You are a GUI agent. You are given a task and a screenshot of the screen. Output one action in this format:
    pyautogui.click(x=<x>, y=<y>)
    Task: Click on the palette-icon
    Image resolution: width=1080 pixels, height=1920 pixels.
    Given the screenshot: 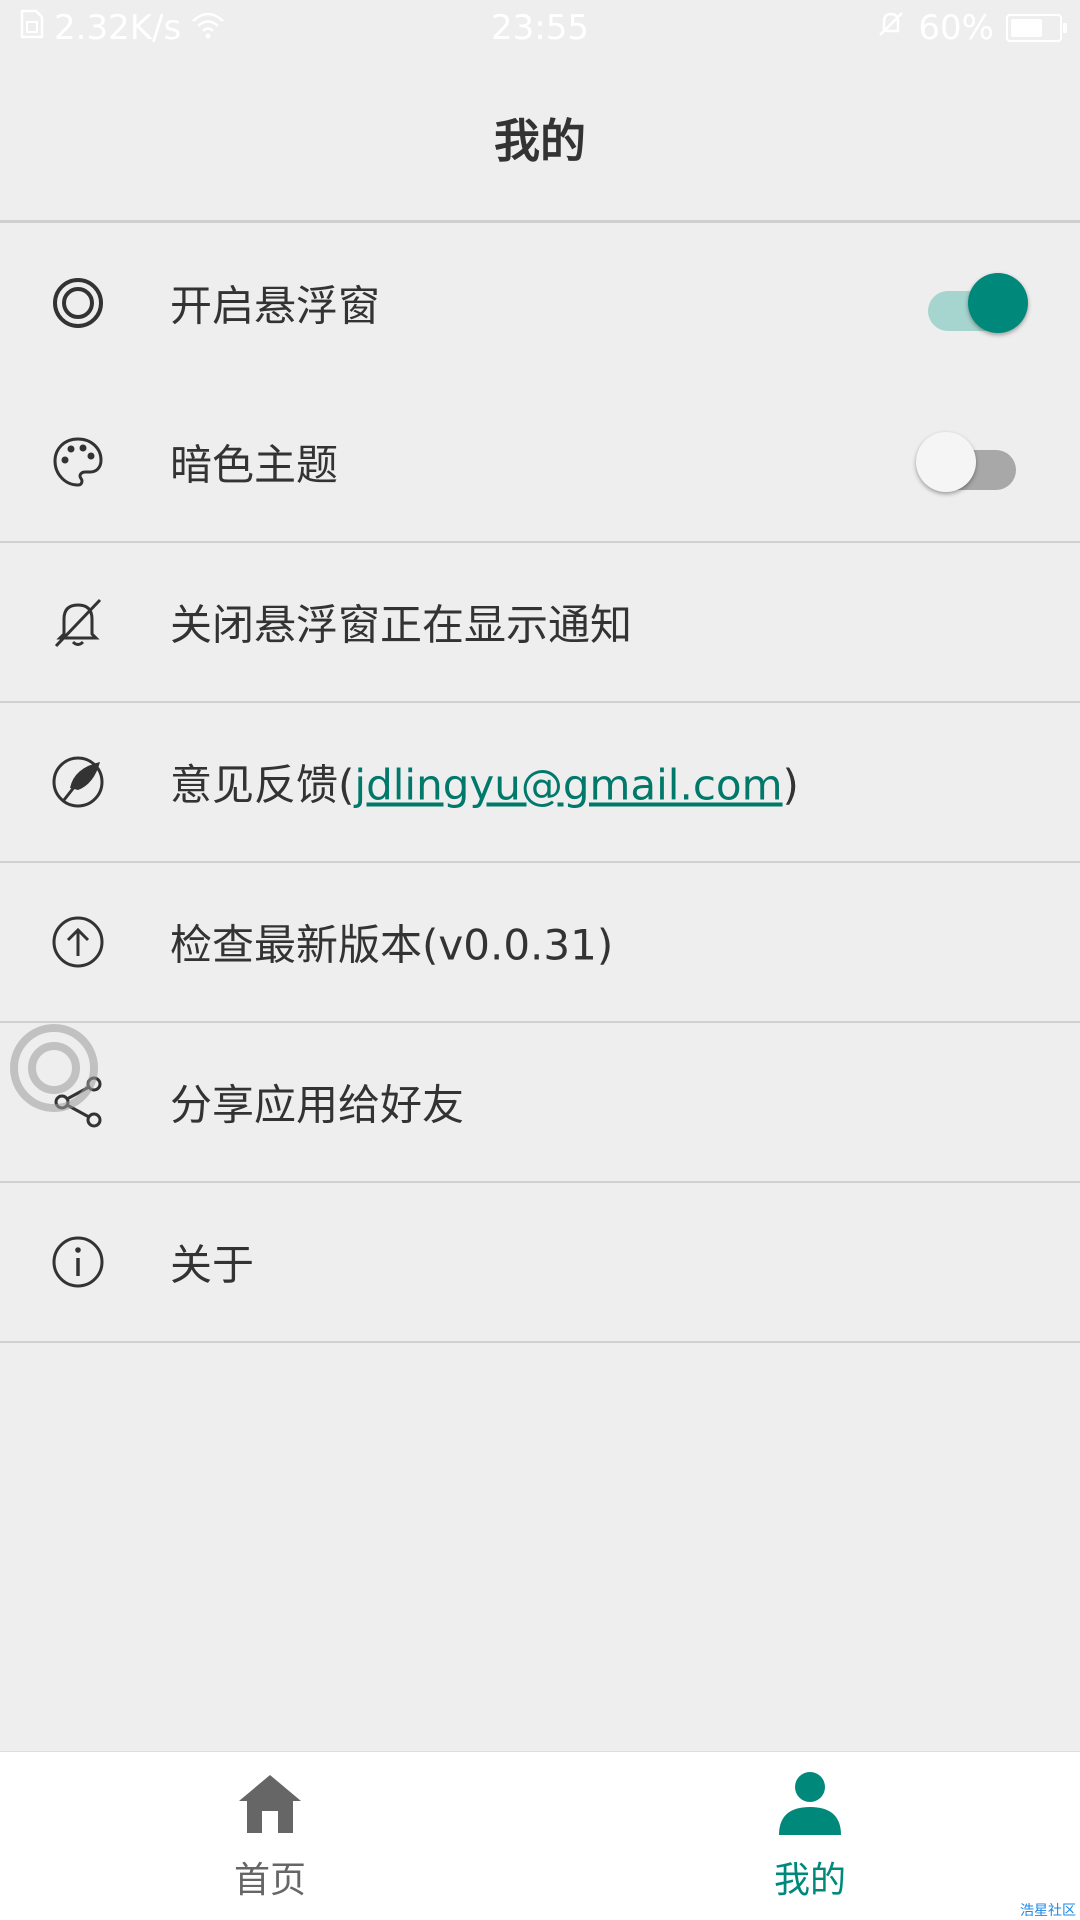 What is the action you would take?
    pyautogui.click(x=78, y=462)
    